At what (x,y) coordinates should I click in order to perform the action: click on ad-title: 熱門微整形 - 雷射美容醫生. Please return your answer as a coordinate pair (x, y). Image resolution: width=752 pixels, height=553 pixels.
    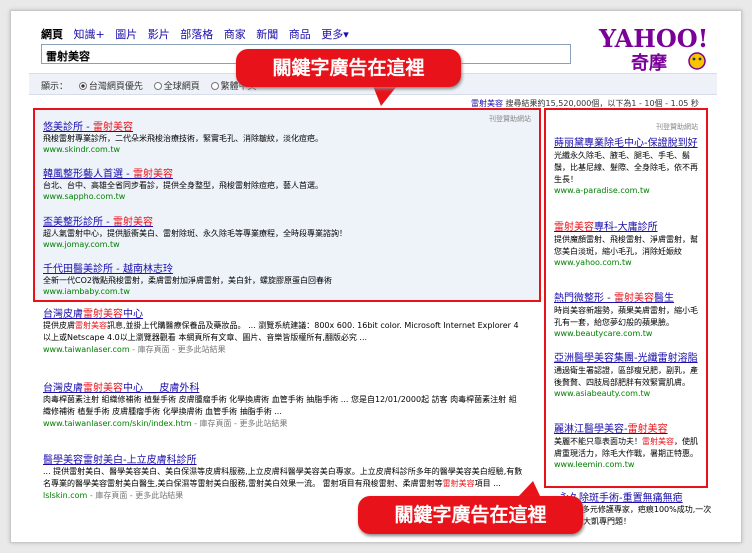
    Looking at the image, I should click on (629, 299).